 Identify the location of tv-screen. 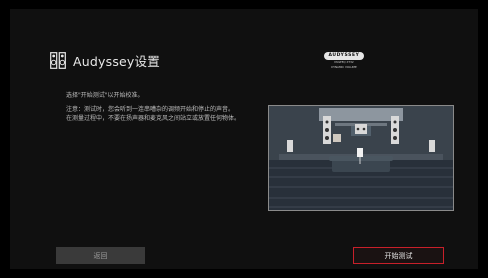
(361, 114).